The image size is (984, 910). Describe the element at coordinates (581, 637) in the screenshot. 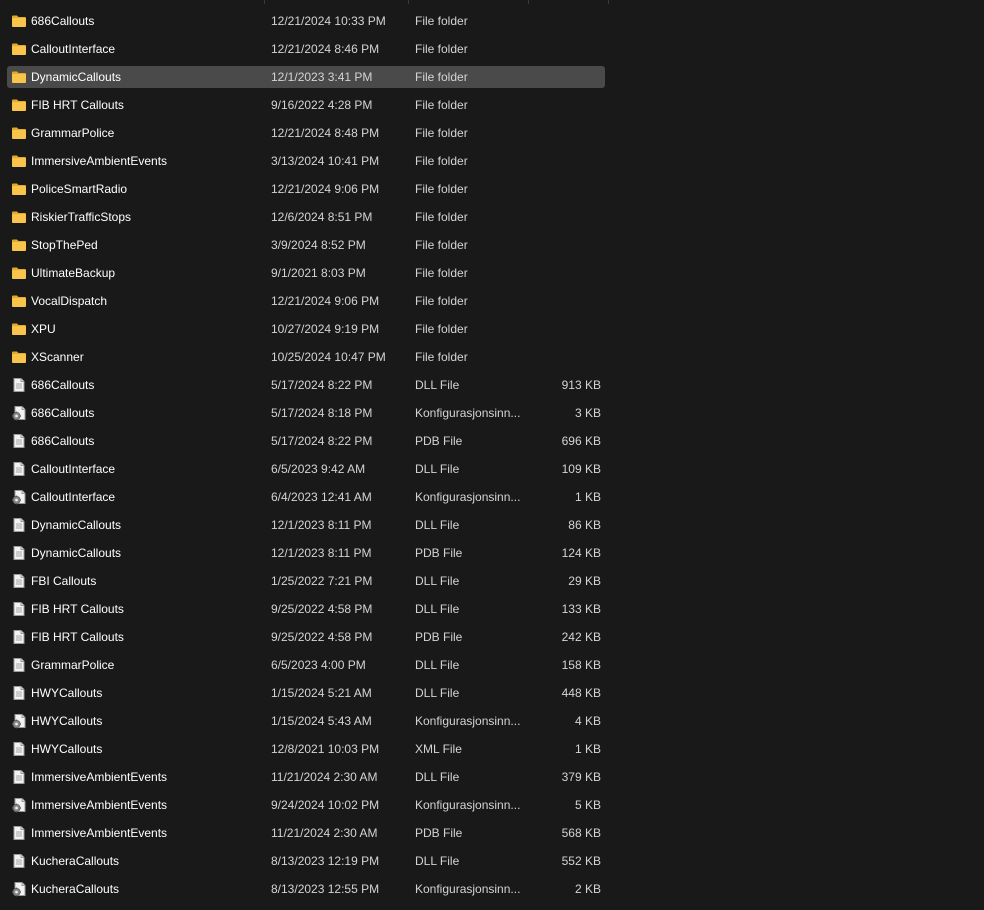

I see `file-size: 242 KB` at that location.